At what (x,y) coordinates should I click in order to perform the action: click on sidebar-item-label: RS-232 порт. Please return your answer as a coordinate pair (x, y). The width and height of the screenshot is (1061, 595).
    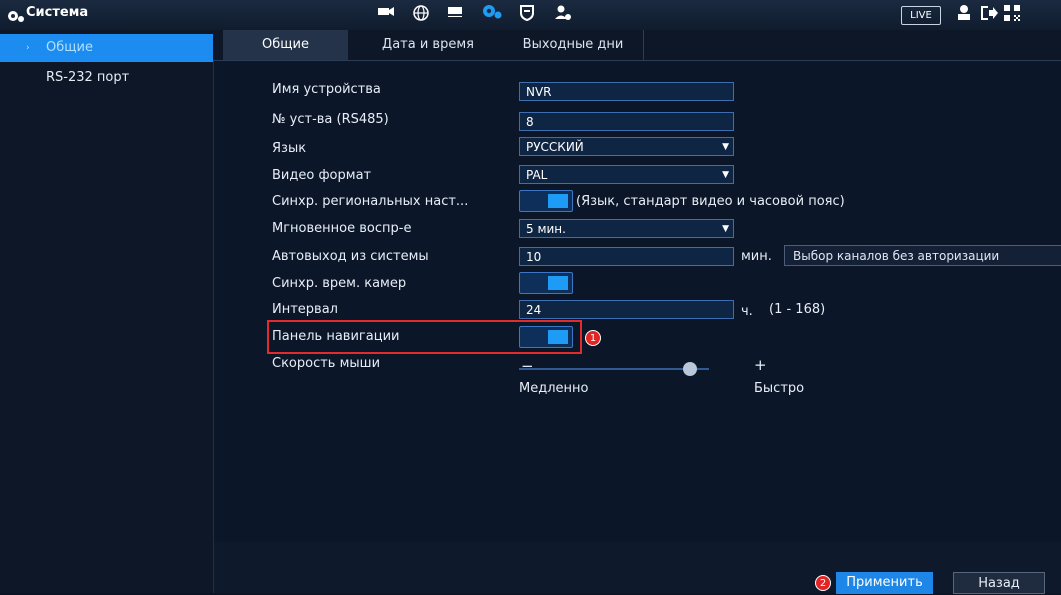
    Looking at the image, I should click on (88, 77).